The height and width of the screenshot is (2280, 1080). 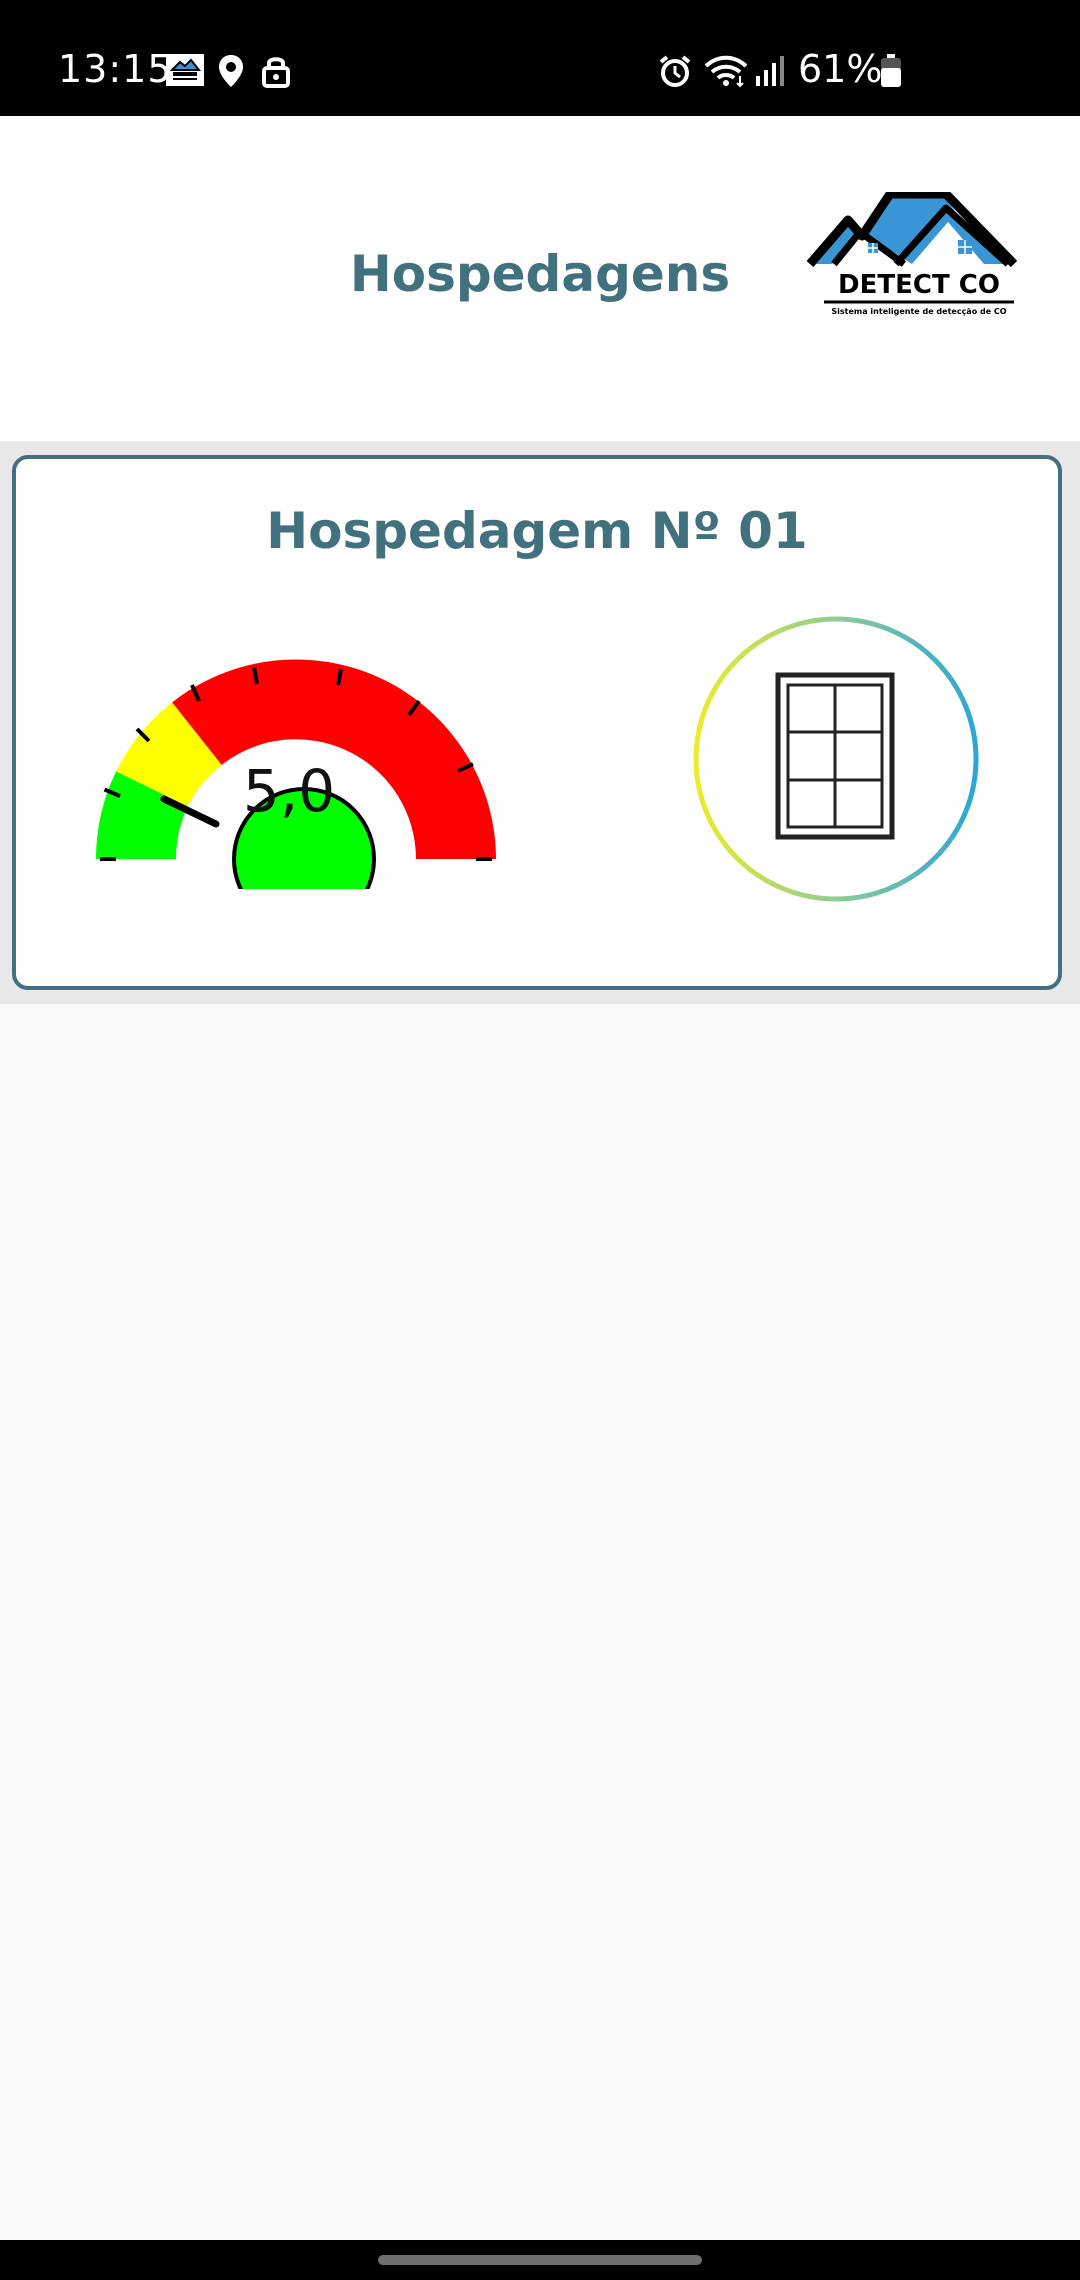 What do you see at coordinates (675, 71) in the screenshot?
I see `alarm-icon` at bounding box center [675, 71].